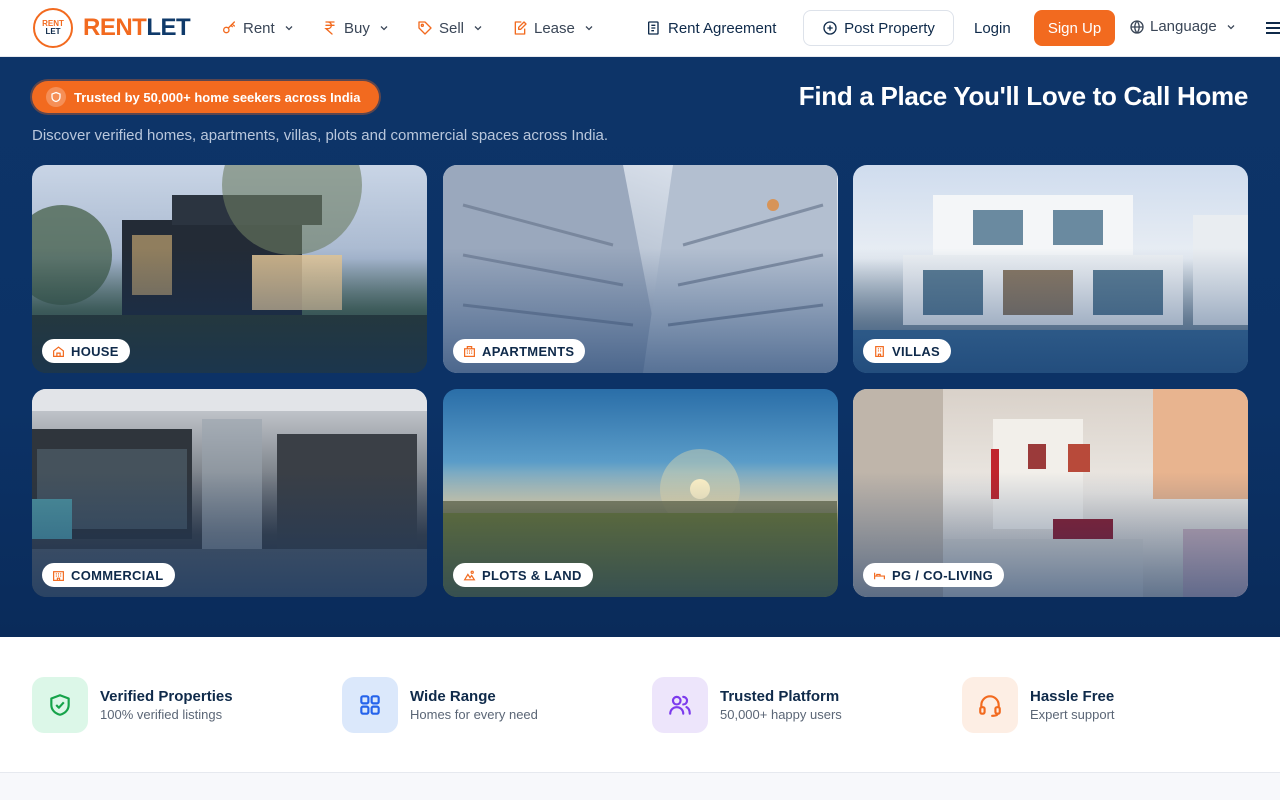 This screenshot has height=800, width=1280. I want to click on rent-agreement-link: Rent Agreement, so click(711, 28).